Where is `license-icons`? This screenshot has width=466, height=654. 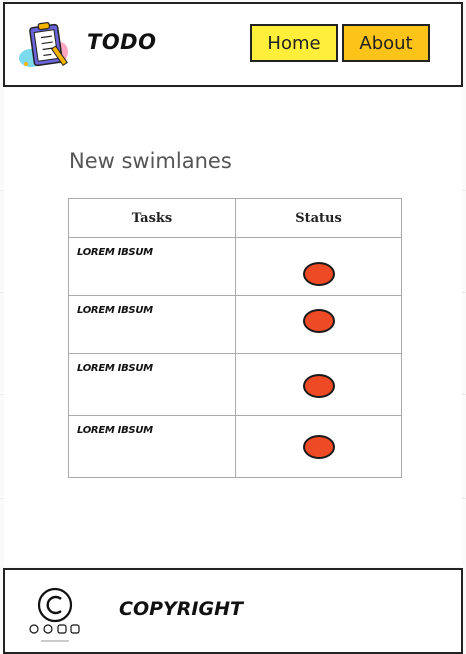 license-icons is located at coordinates (54, 629).